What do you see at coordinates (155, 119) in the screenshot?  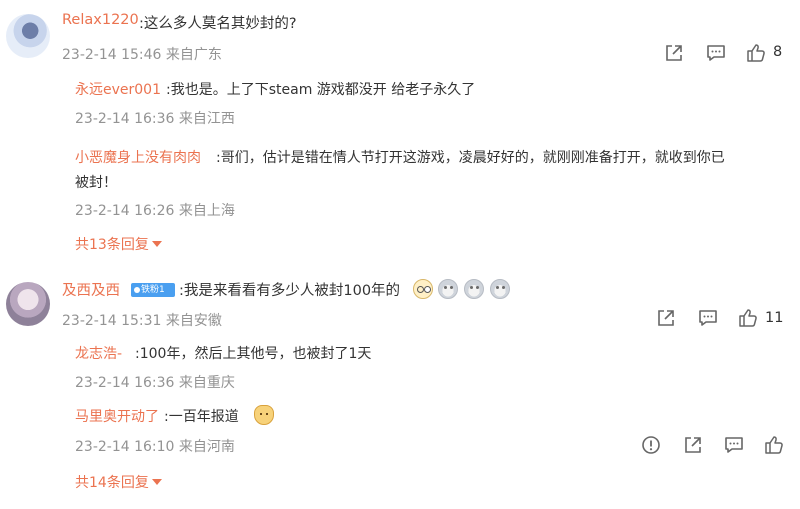 I see `reply-timestamp: 23-2-14 16:36 来自江西` at bounding box center [155, 119].